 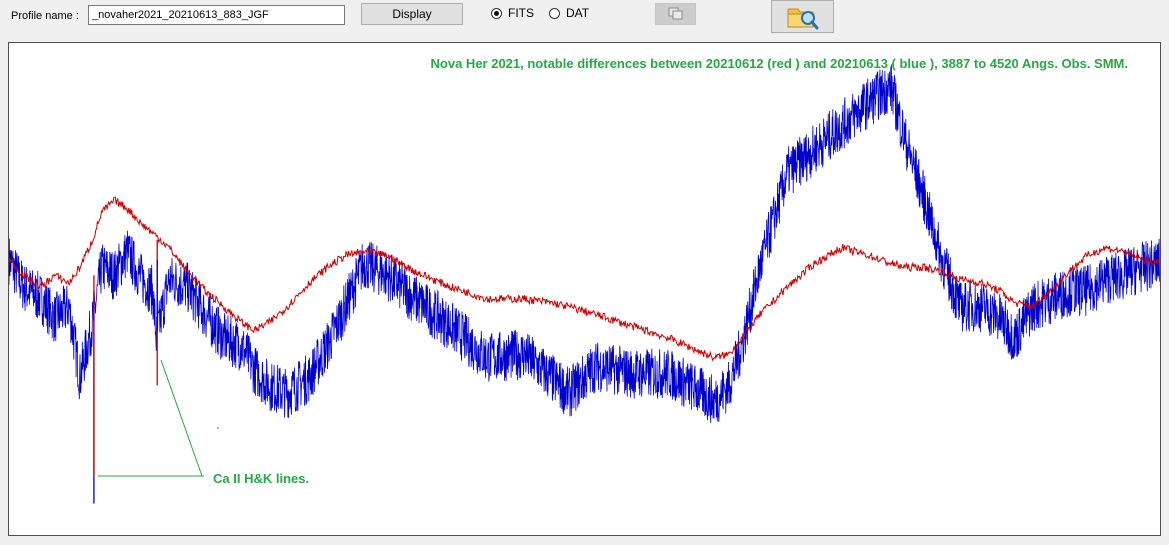 I want to click on folder-search-icon, so click(x=802, y=18).